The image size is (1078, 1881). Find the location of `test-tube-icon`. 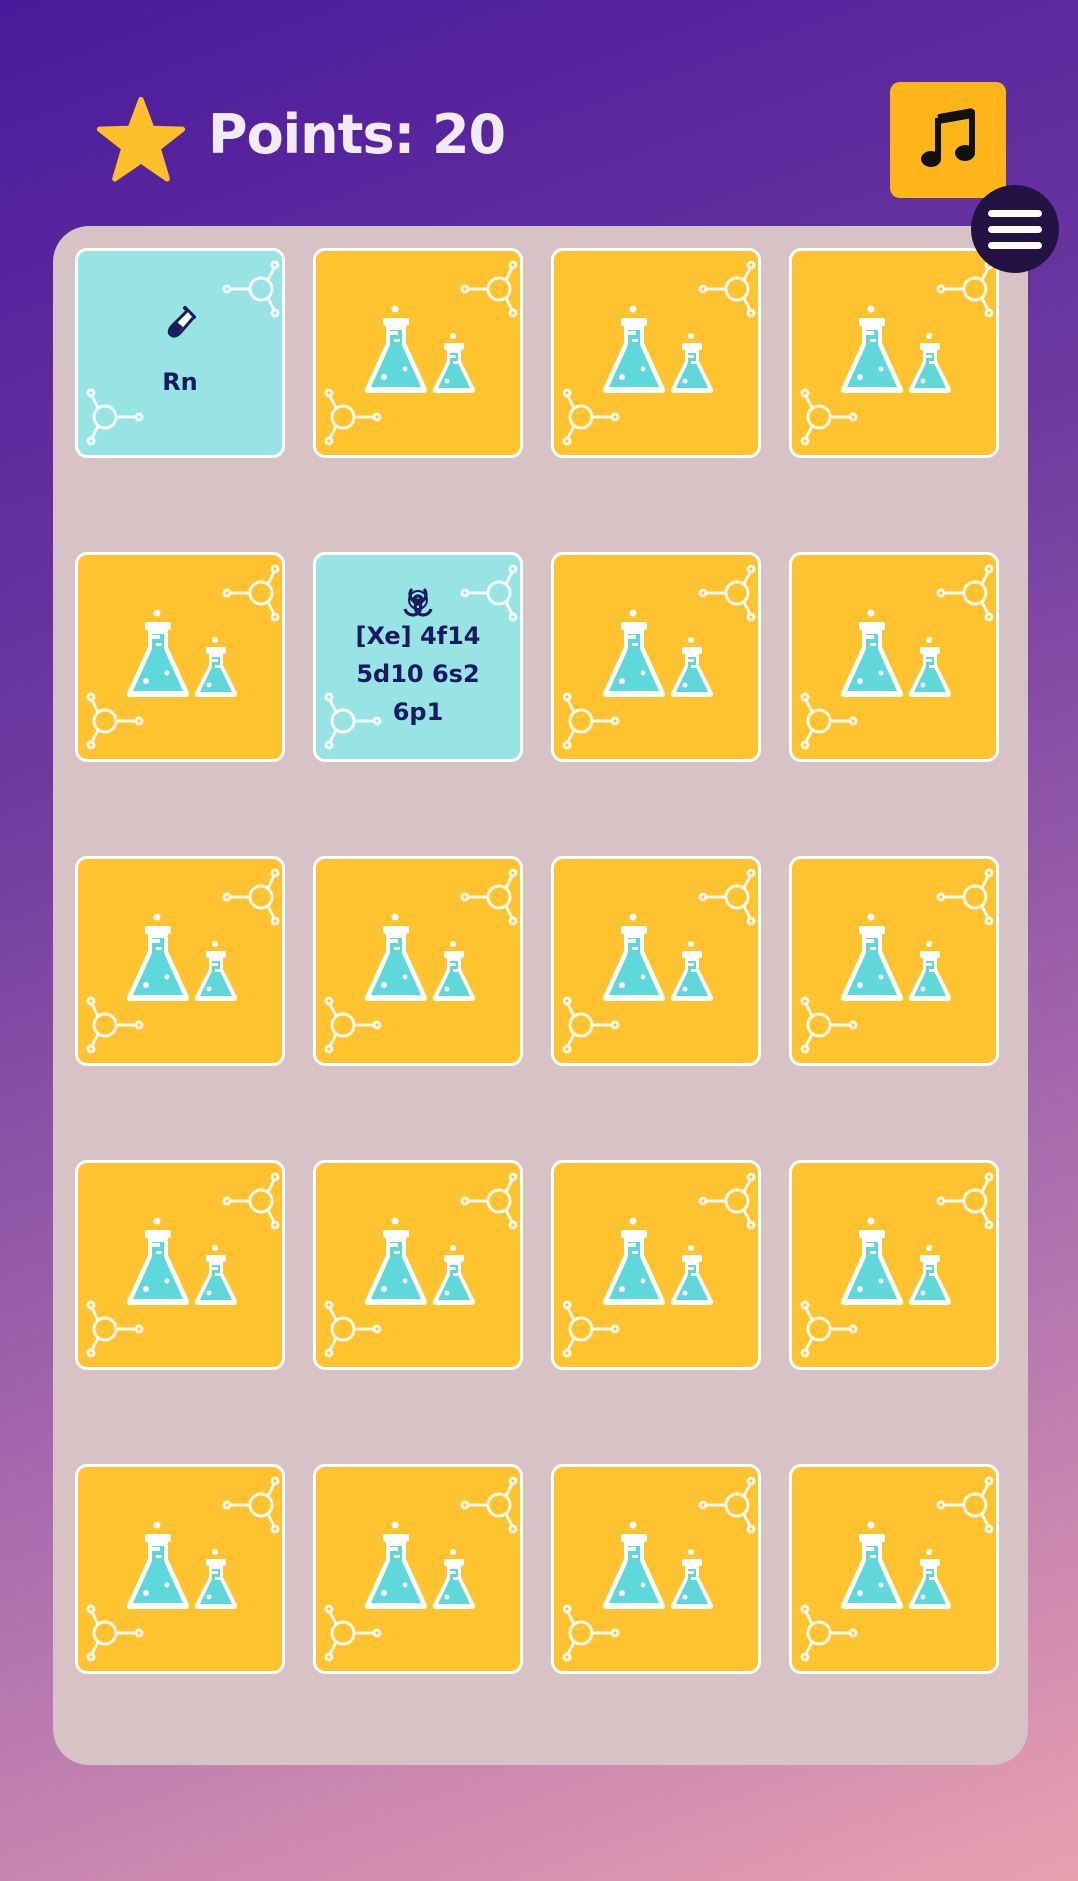

test-tube-icon is located at coordinates (181, 322).